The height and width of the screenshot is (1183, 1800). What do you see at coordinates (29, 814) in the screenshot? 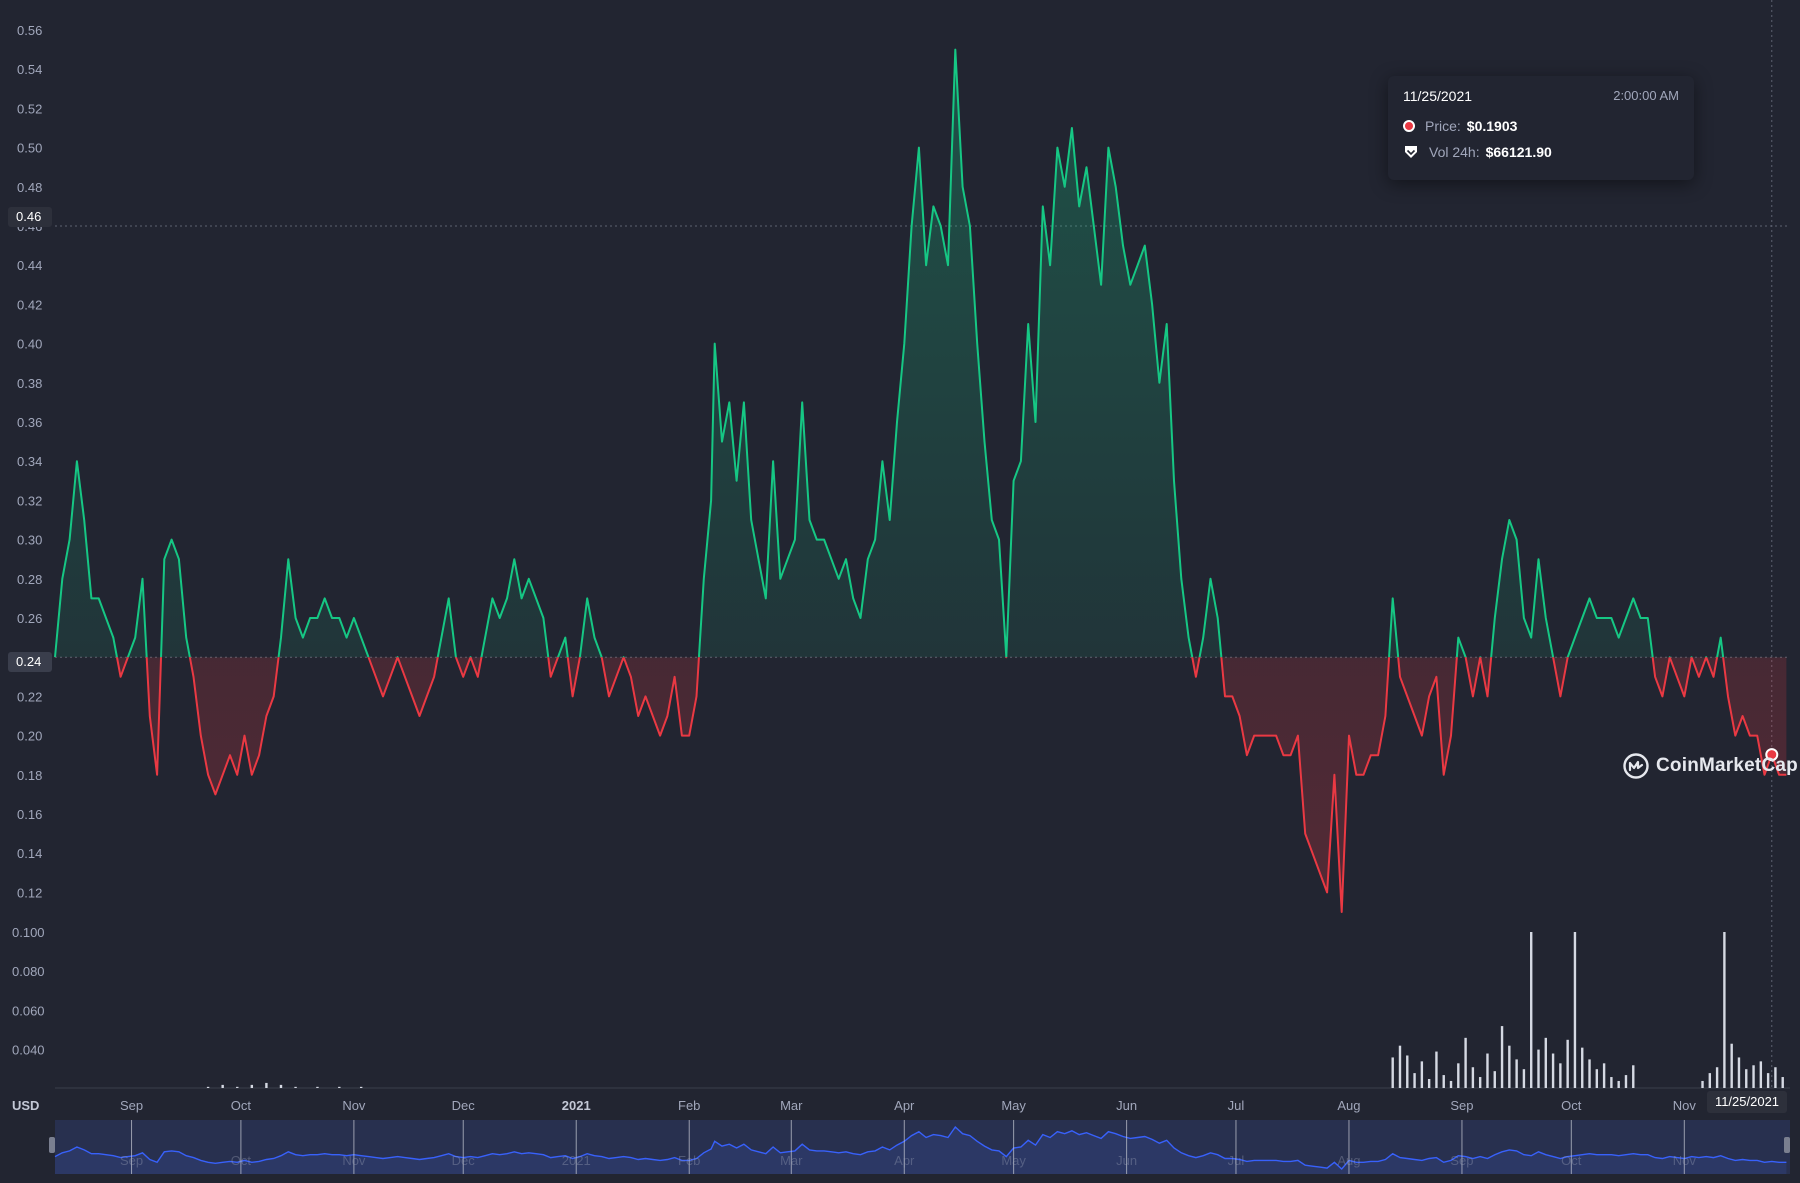
I see `y-tick-label: 0.16` at bounding box center [29, 814].